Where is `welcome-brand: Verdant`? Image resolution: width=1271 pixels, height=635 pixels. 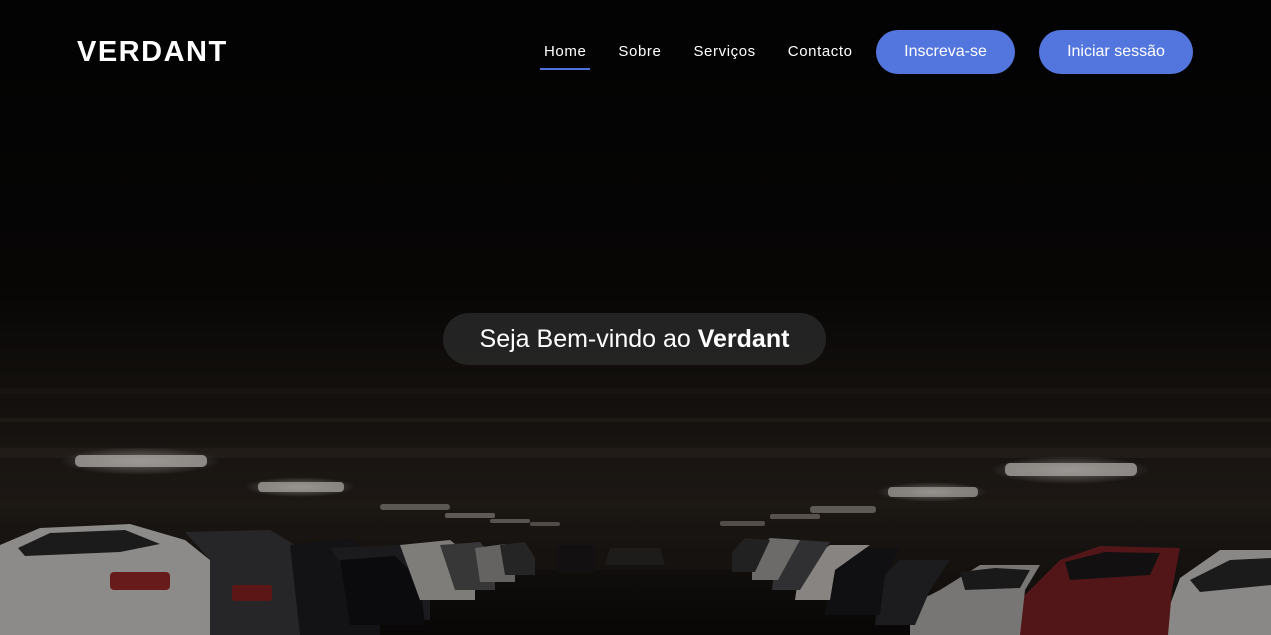 welcome-brand: Verdant is located at coordinates (743, 339).